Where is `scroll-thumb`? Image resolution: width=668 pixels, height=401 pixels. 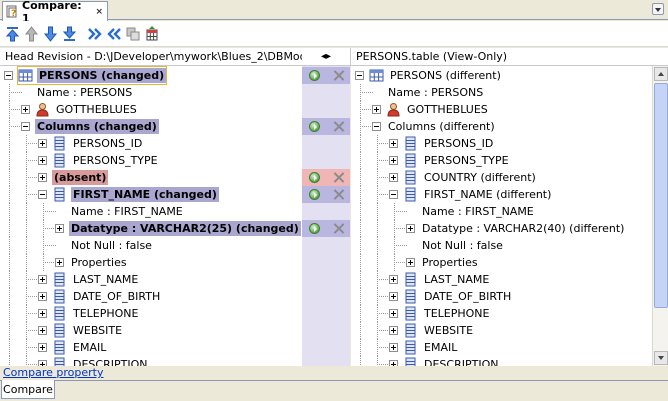 scroll-thumb is located at coordinates (661, 195).